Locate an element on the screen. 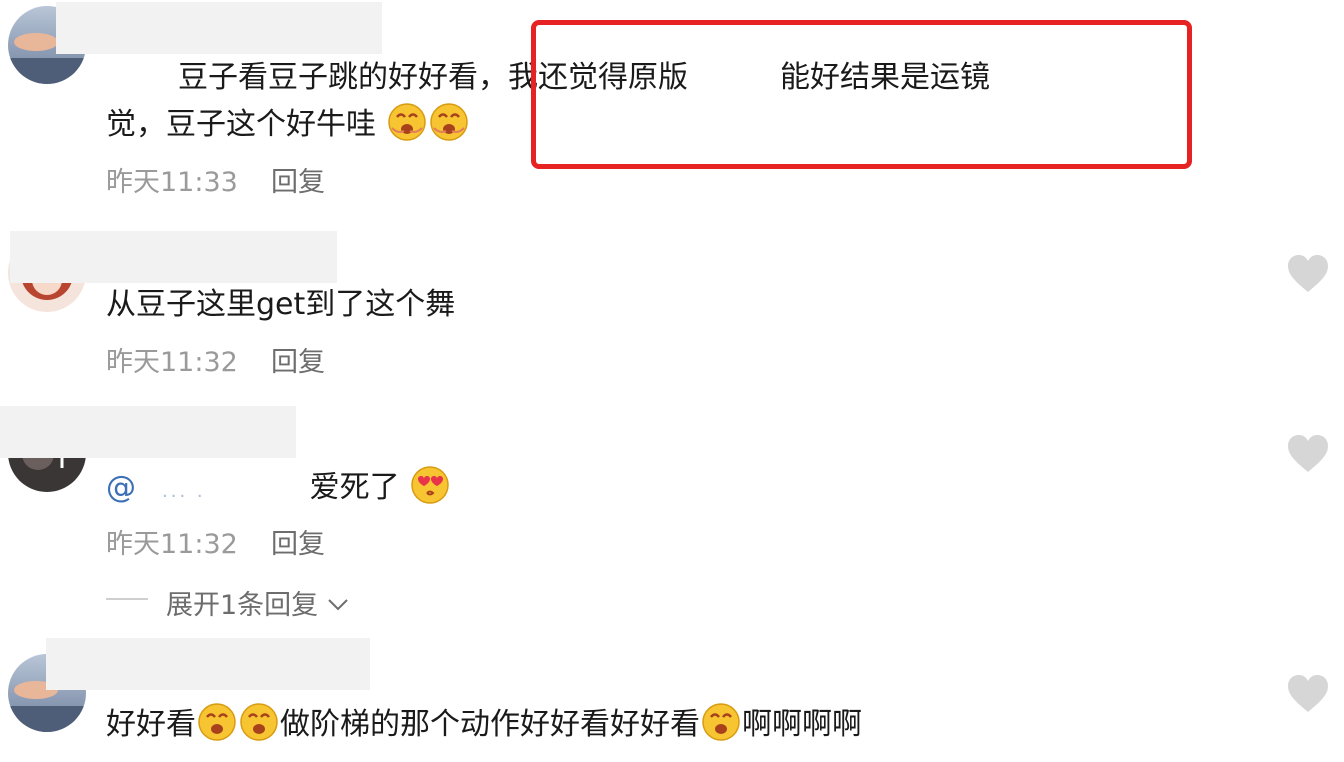  comment-text: @... . 爱死了 is located at coordinates (278, 490).